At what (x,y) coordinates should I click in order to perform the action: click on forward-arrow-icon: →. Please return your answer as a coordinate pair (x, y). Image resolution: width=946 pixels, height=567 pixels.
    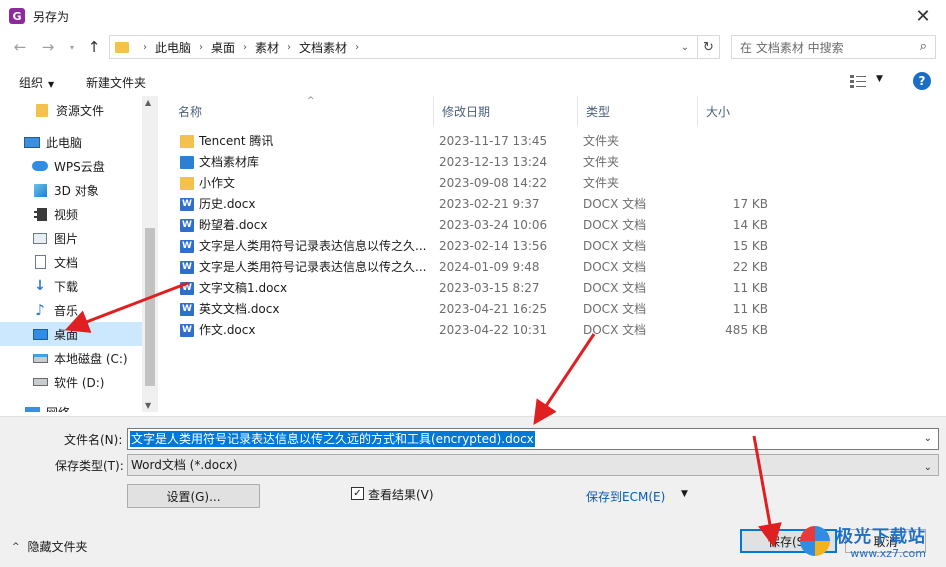
    Looking at the image, I should click on (48, 47).